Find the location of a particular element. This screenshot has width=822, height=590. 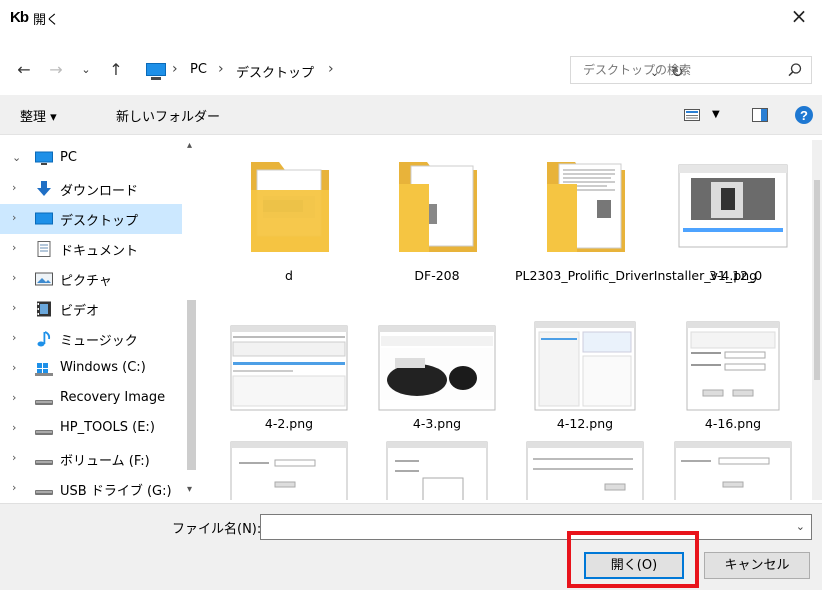

file-item-folder-d: d is located at coordinates (289, 230).